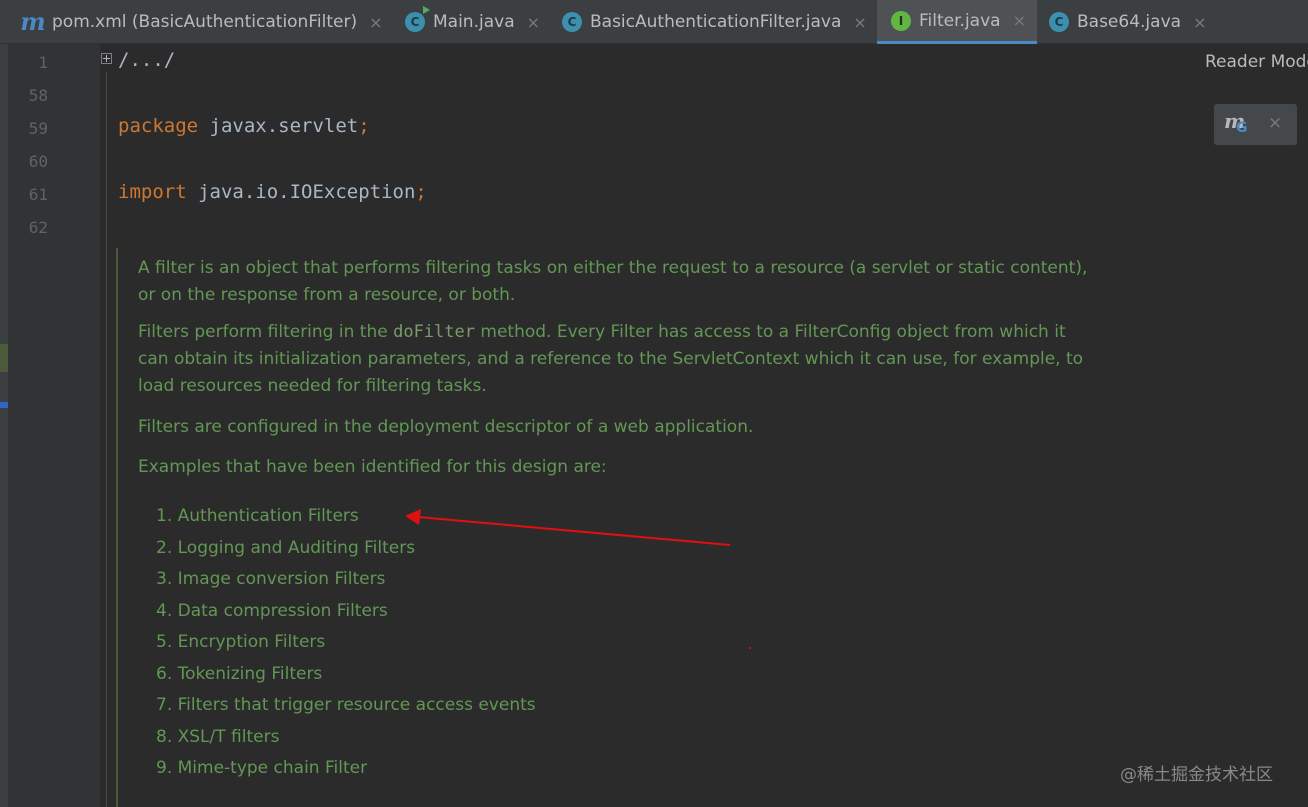  What do you see at coordinates (4, 425) in the screenshot?
I see `left-tool-strip` at bounding box center [4, 425].